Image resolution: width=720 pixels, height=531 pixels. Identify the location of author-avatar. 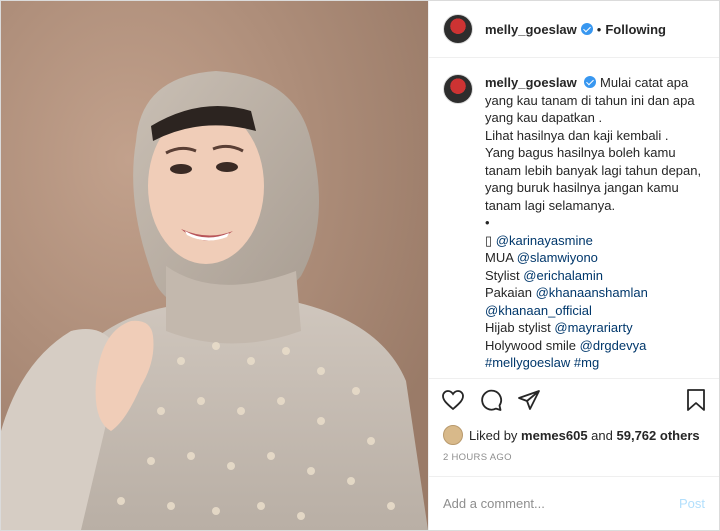
(458, 29).